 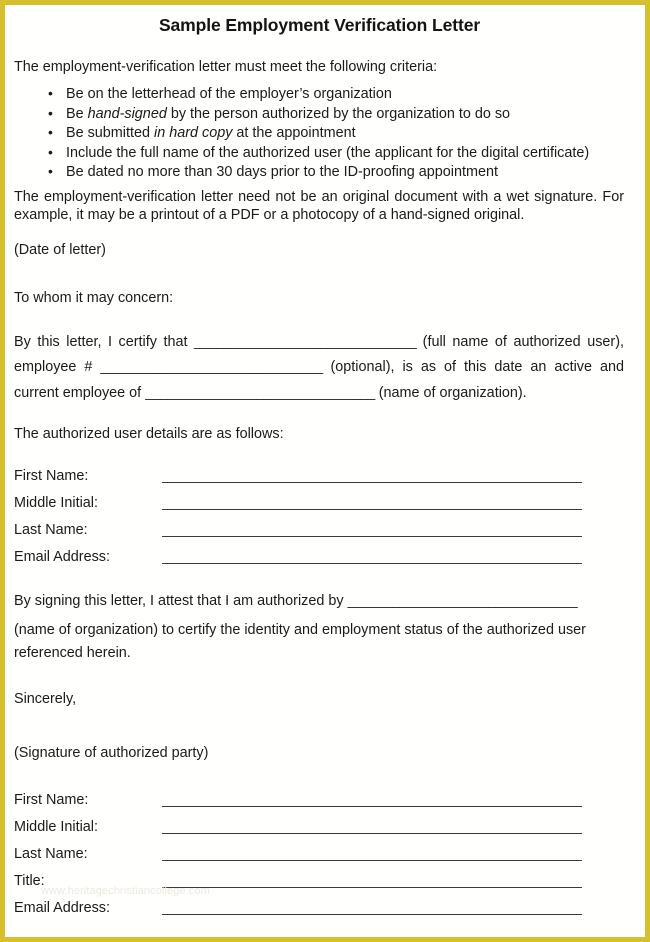 What do you see at coordinates (111, 752) in the screenshot?
I see `signature-placeholder: (Signature of authorized party)` at bounding box center [111, 752].